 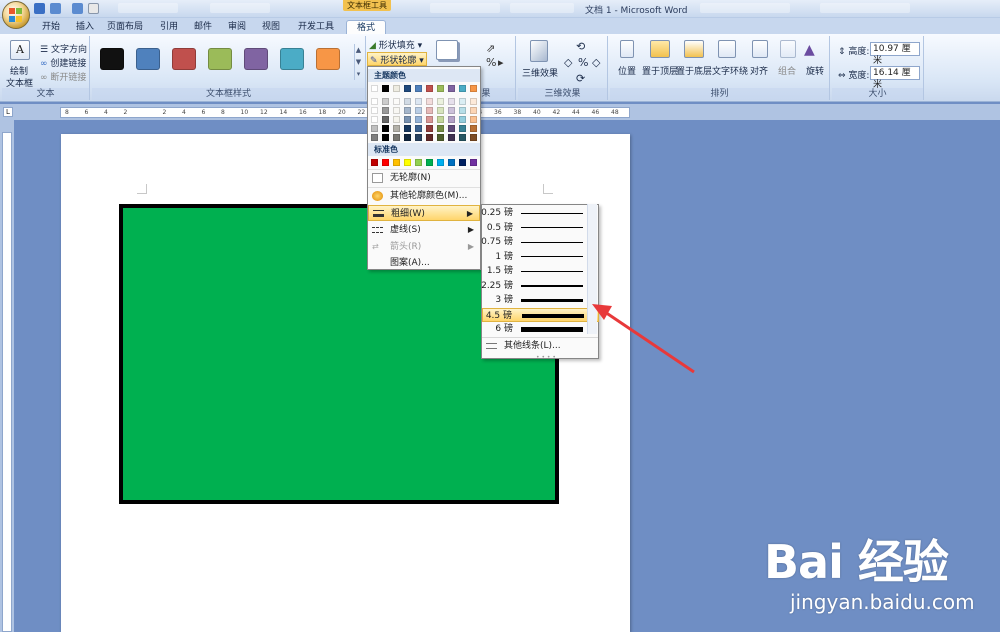 What do you see at coordinates (895, 78) in the screenshot?
I see `width-input: 16.14 厘米` at bounding box center [895, 78].